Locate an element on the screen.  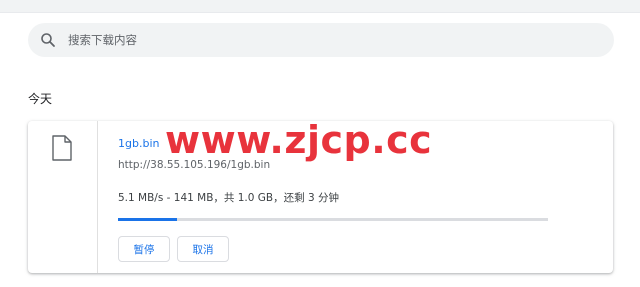
file-icon is located at coordinates (62, 150).